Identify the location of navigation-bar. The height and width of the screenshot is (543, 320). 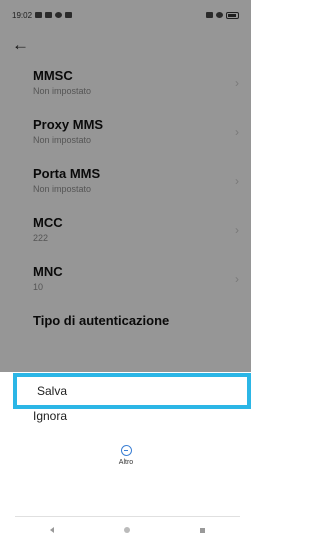
(127, 529).